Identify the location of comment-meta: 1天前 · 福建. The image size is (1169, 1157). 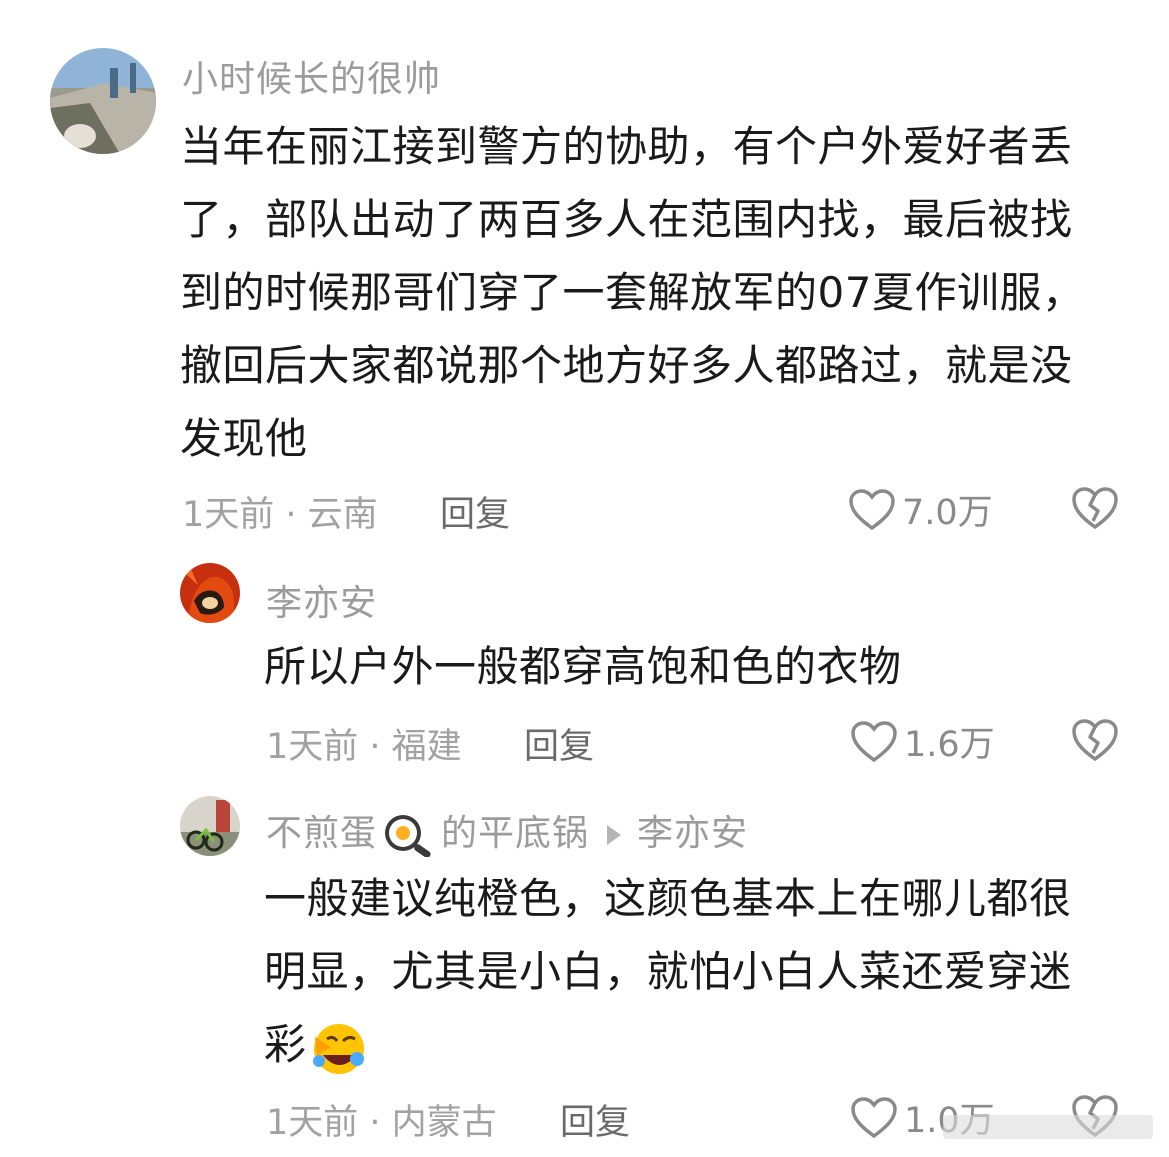
(364, 747).